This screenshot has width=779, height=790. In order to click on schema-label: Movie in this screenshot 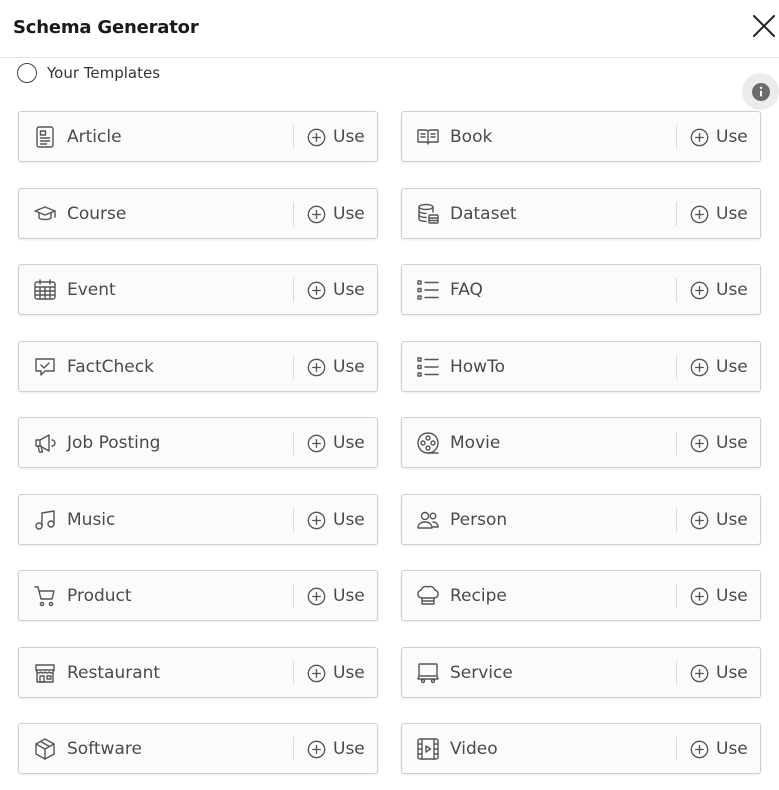, I will do `click(475, 443)`.